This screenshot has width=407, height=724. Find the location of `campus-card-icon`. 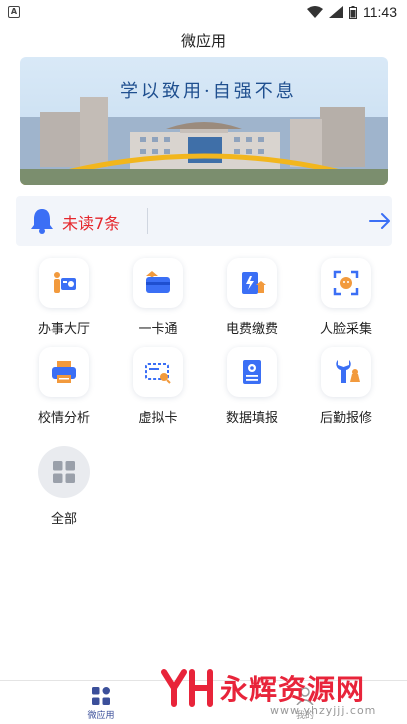

campus-card-icon is located at coordinates (158, 283).